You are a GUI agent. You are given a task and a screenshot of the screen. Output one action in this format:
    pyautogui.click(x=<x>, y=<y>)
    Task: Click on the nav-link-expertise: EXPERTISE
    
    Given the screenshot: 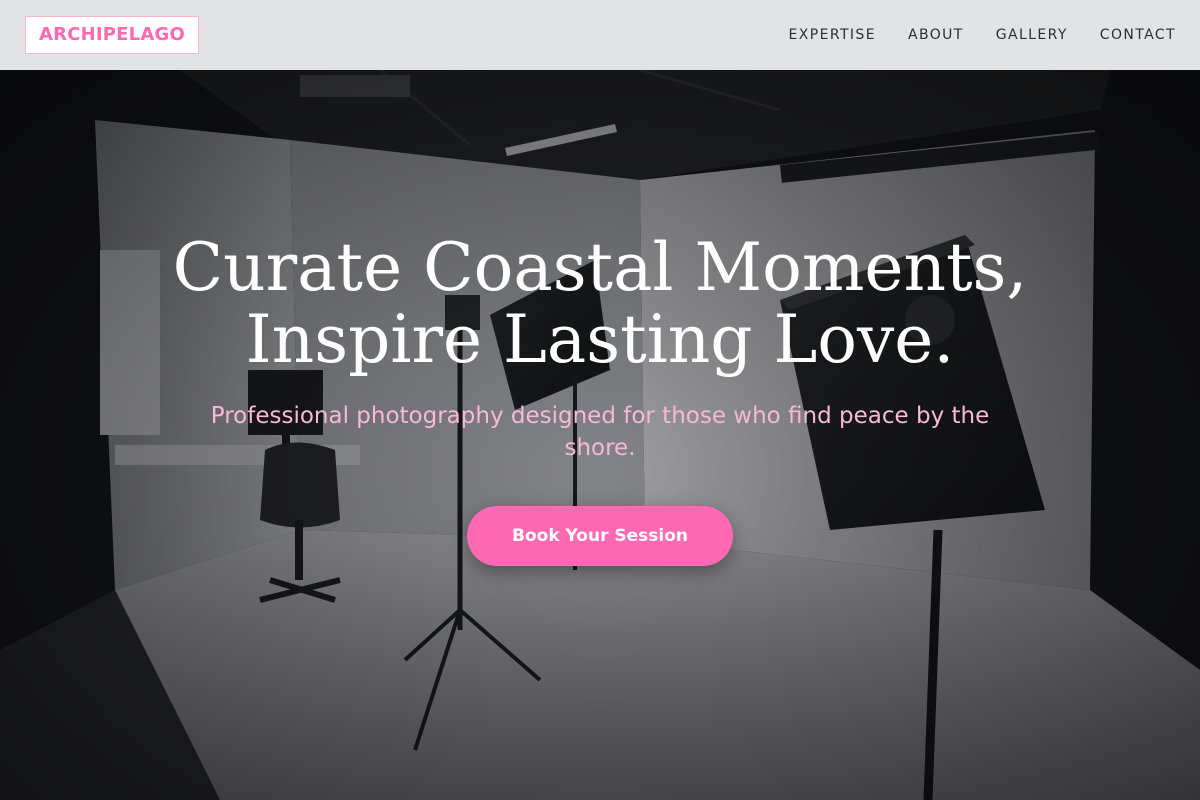 What is the action you would take?
    pyautogui.click(x=832, y=35)
    